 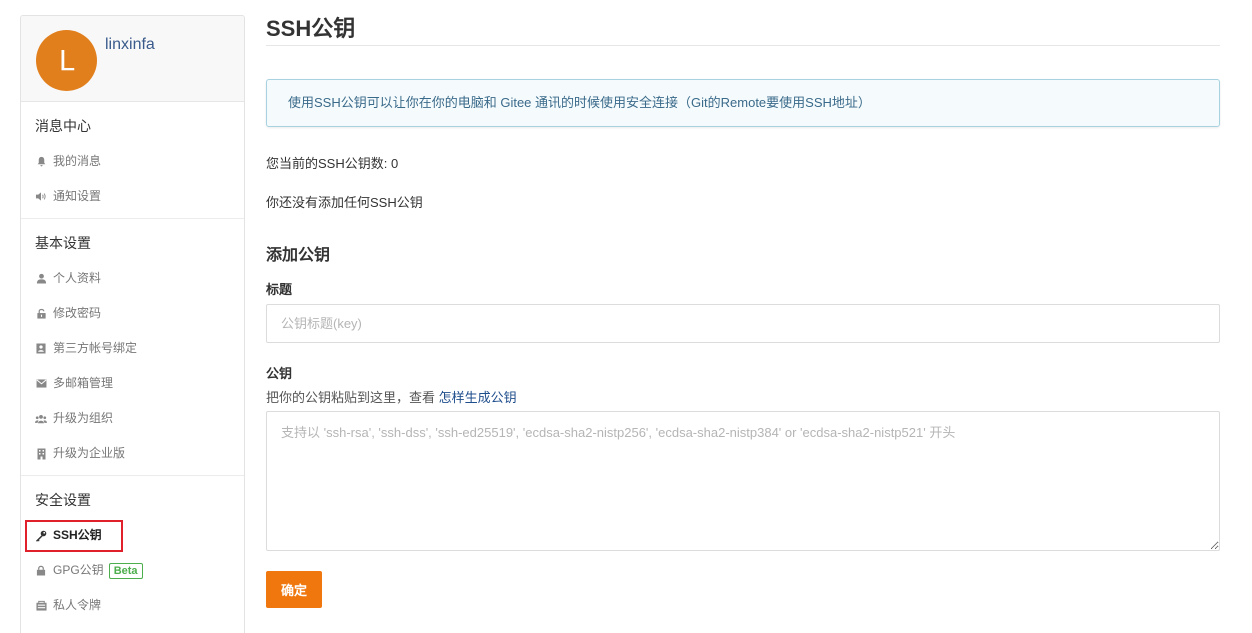 I want to click on sidebar-item-label: 私人令牌, so click(x=77, y=605).